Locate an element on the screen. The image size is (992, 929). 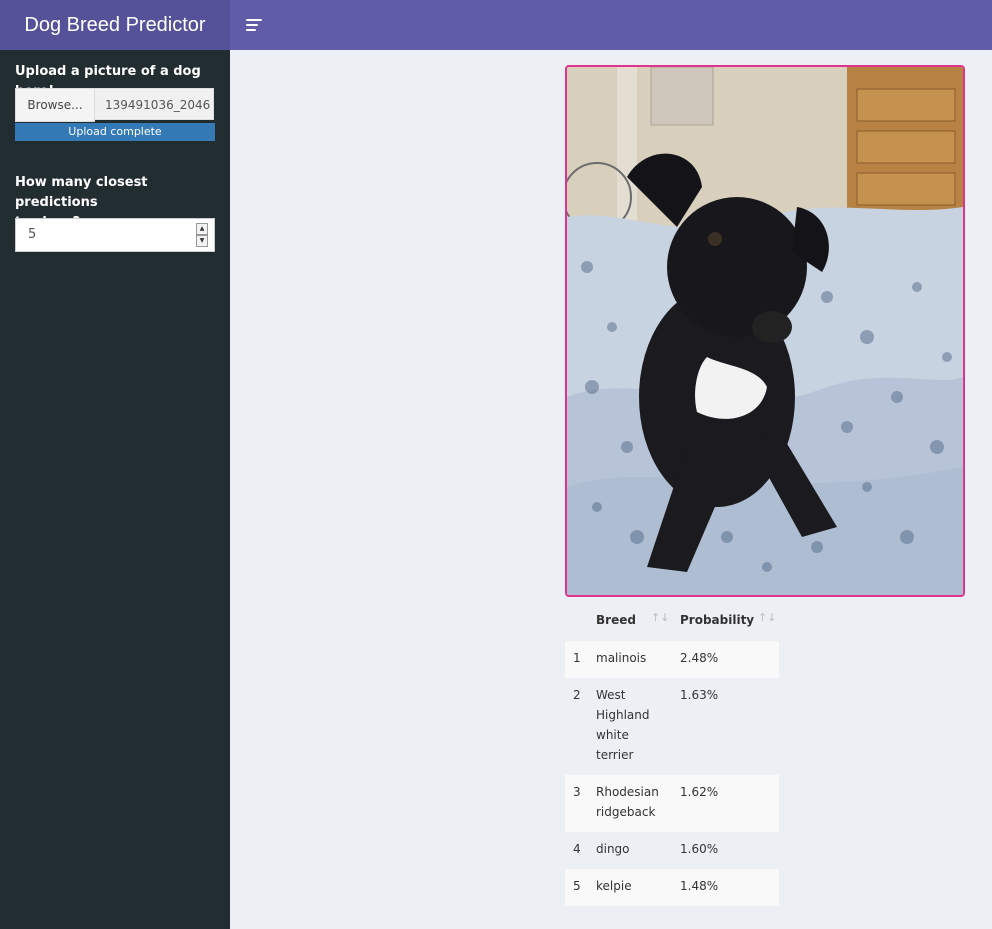
spin-down-icon: ▼ is located at coordinates (202, 241).